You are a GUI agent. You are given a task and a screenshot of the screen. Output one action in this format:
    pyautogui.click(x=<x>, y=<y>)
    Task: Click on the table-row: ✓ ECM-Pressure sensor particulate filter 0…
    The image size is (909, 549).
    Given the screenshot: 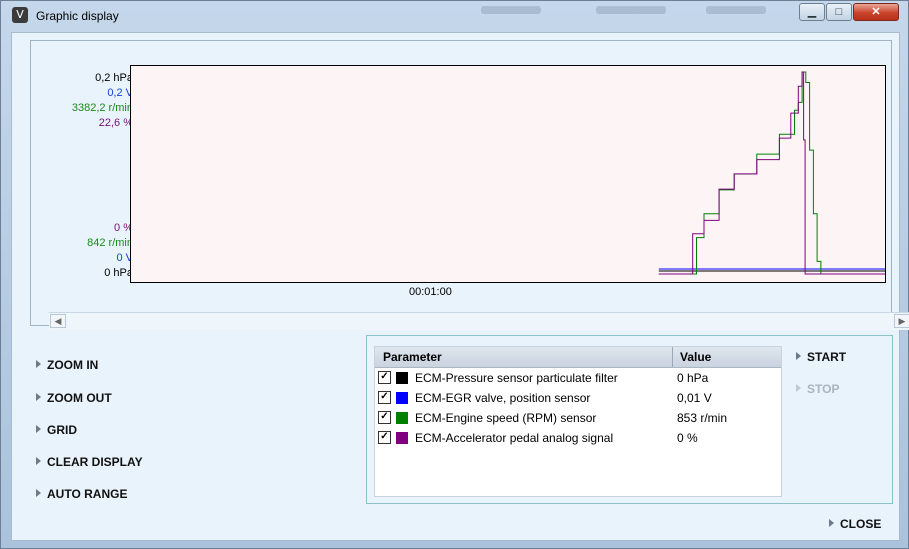 What is the action you would take?
    pyautogui.click(x=578, y=378)
    